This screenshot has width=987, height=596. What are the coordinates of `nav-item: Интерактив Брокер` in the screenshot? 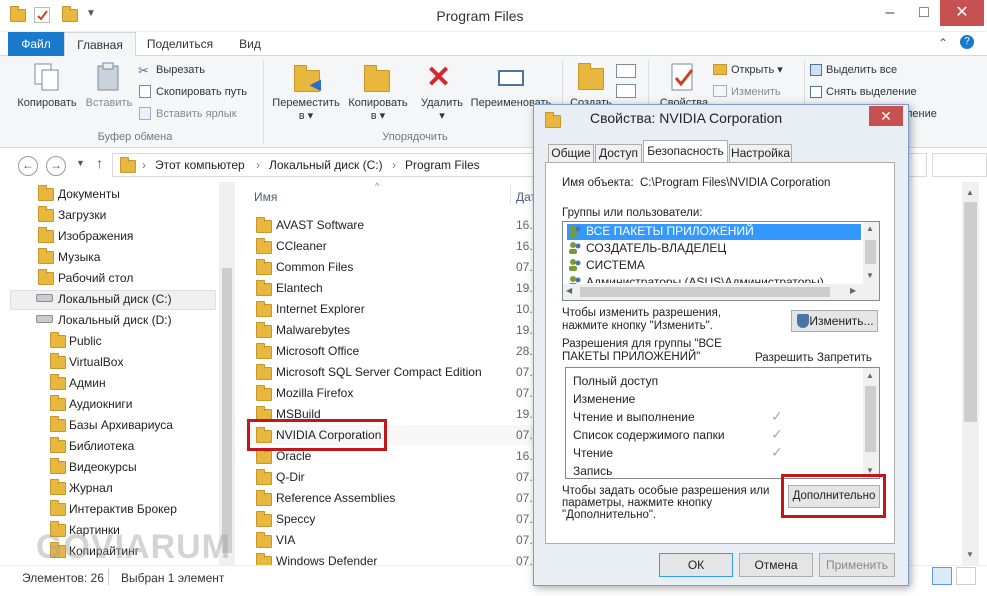 It's located at (123, 509).